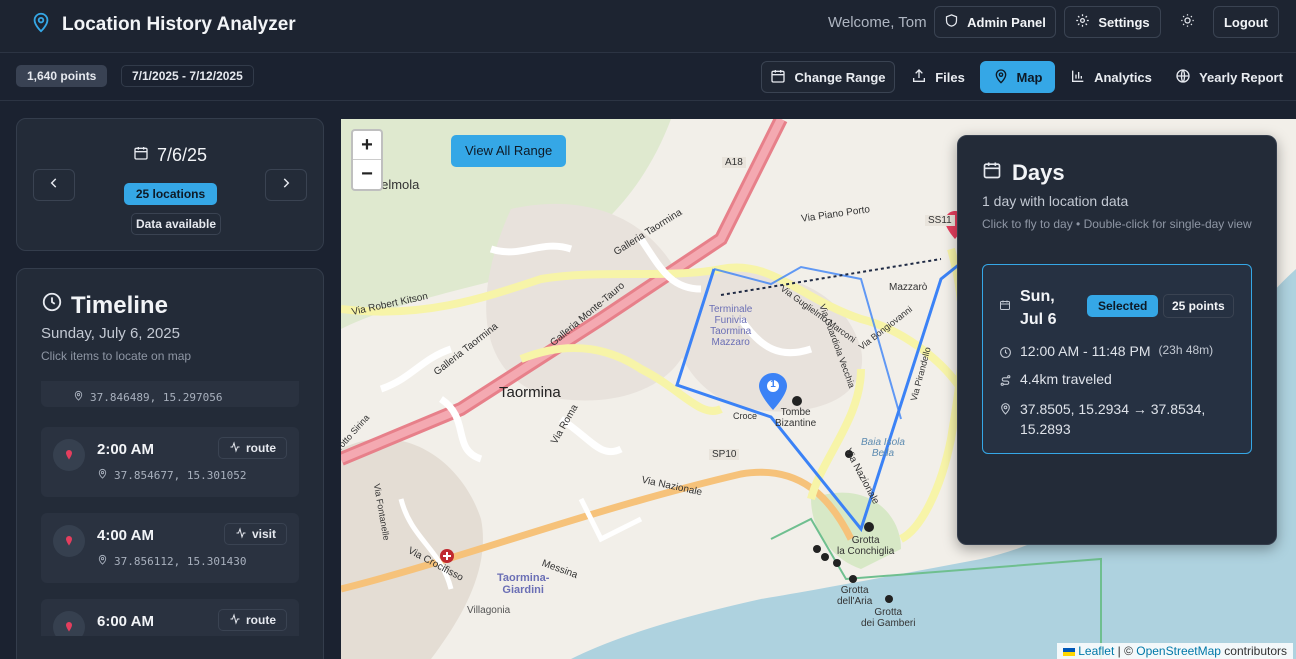  What do you see at coordinates (509, 151) in the screenshot?
I see `view-all-range-button: View All Range` at bounding box center [509, 151].